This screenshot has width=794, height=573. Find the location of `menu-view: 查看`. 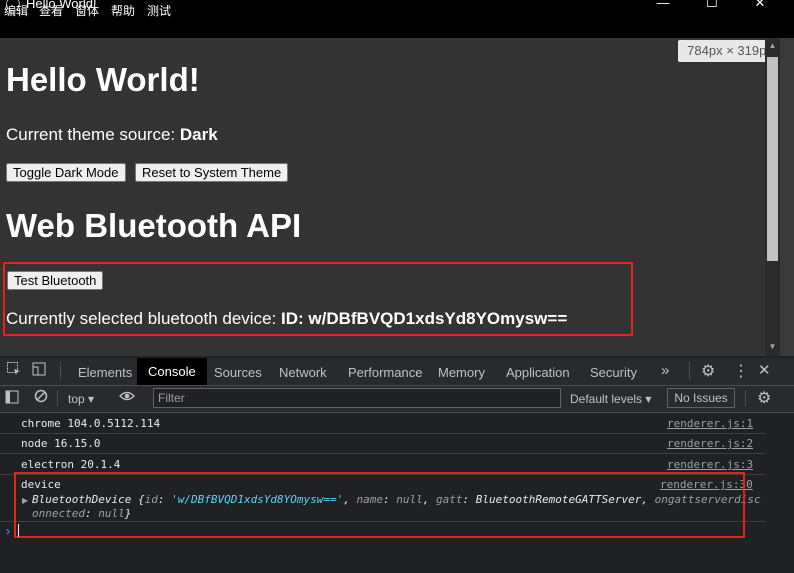

menu-view: 查看 is located at coordinates (51, 10).